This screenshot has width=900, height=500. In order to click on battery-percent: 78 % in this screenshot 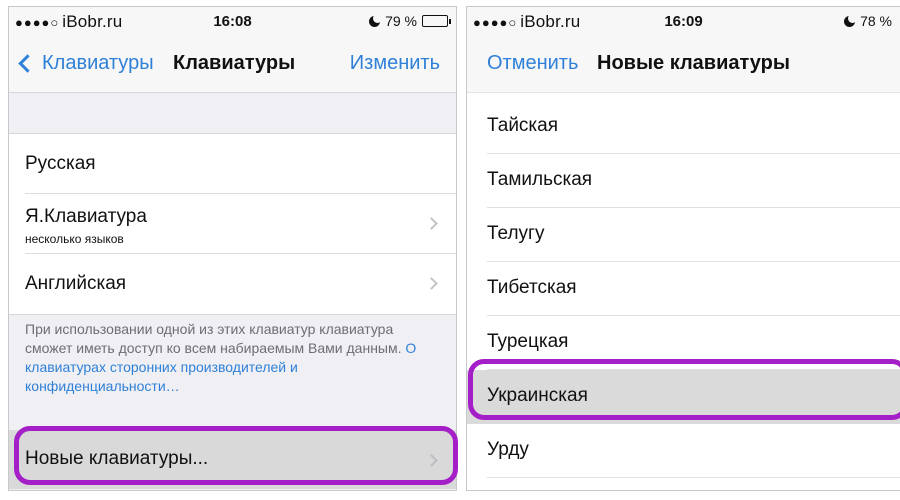, I will do `click(876, 21)`.